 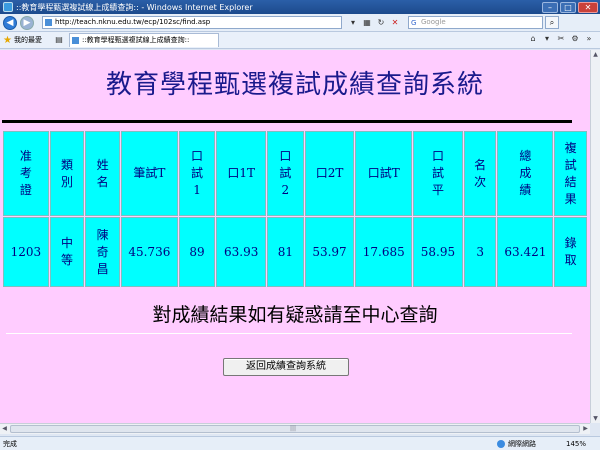 I want to click on table-cell: 陳奇昌, so click(x=102, y=252).